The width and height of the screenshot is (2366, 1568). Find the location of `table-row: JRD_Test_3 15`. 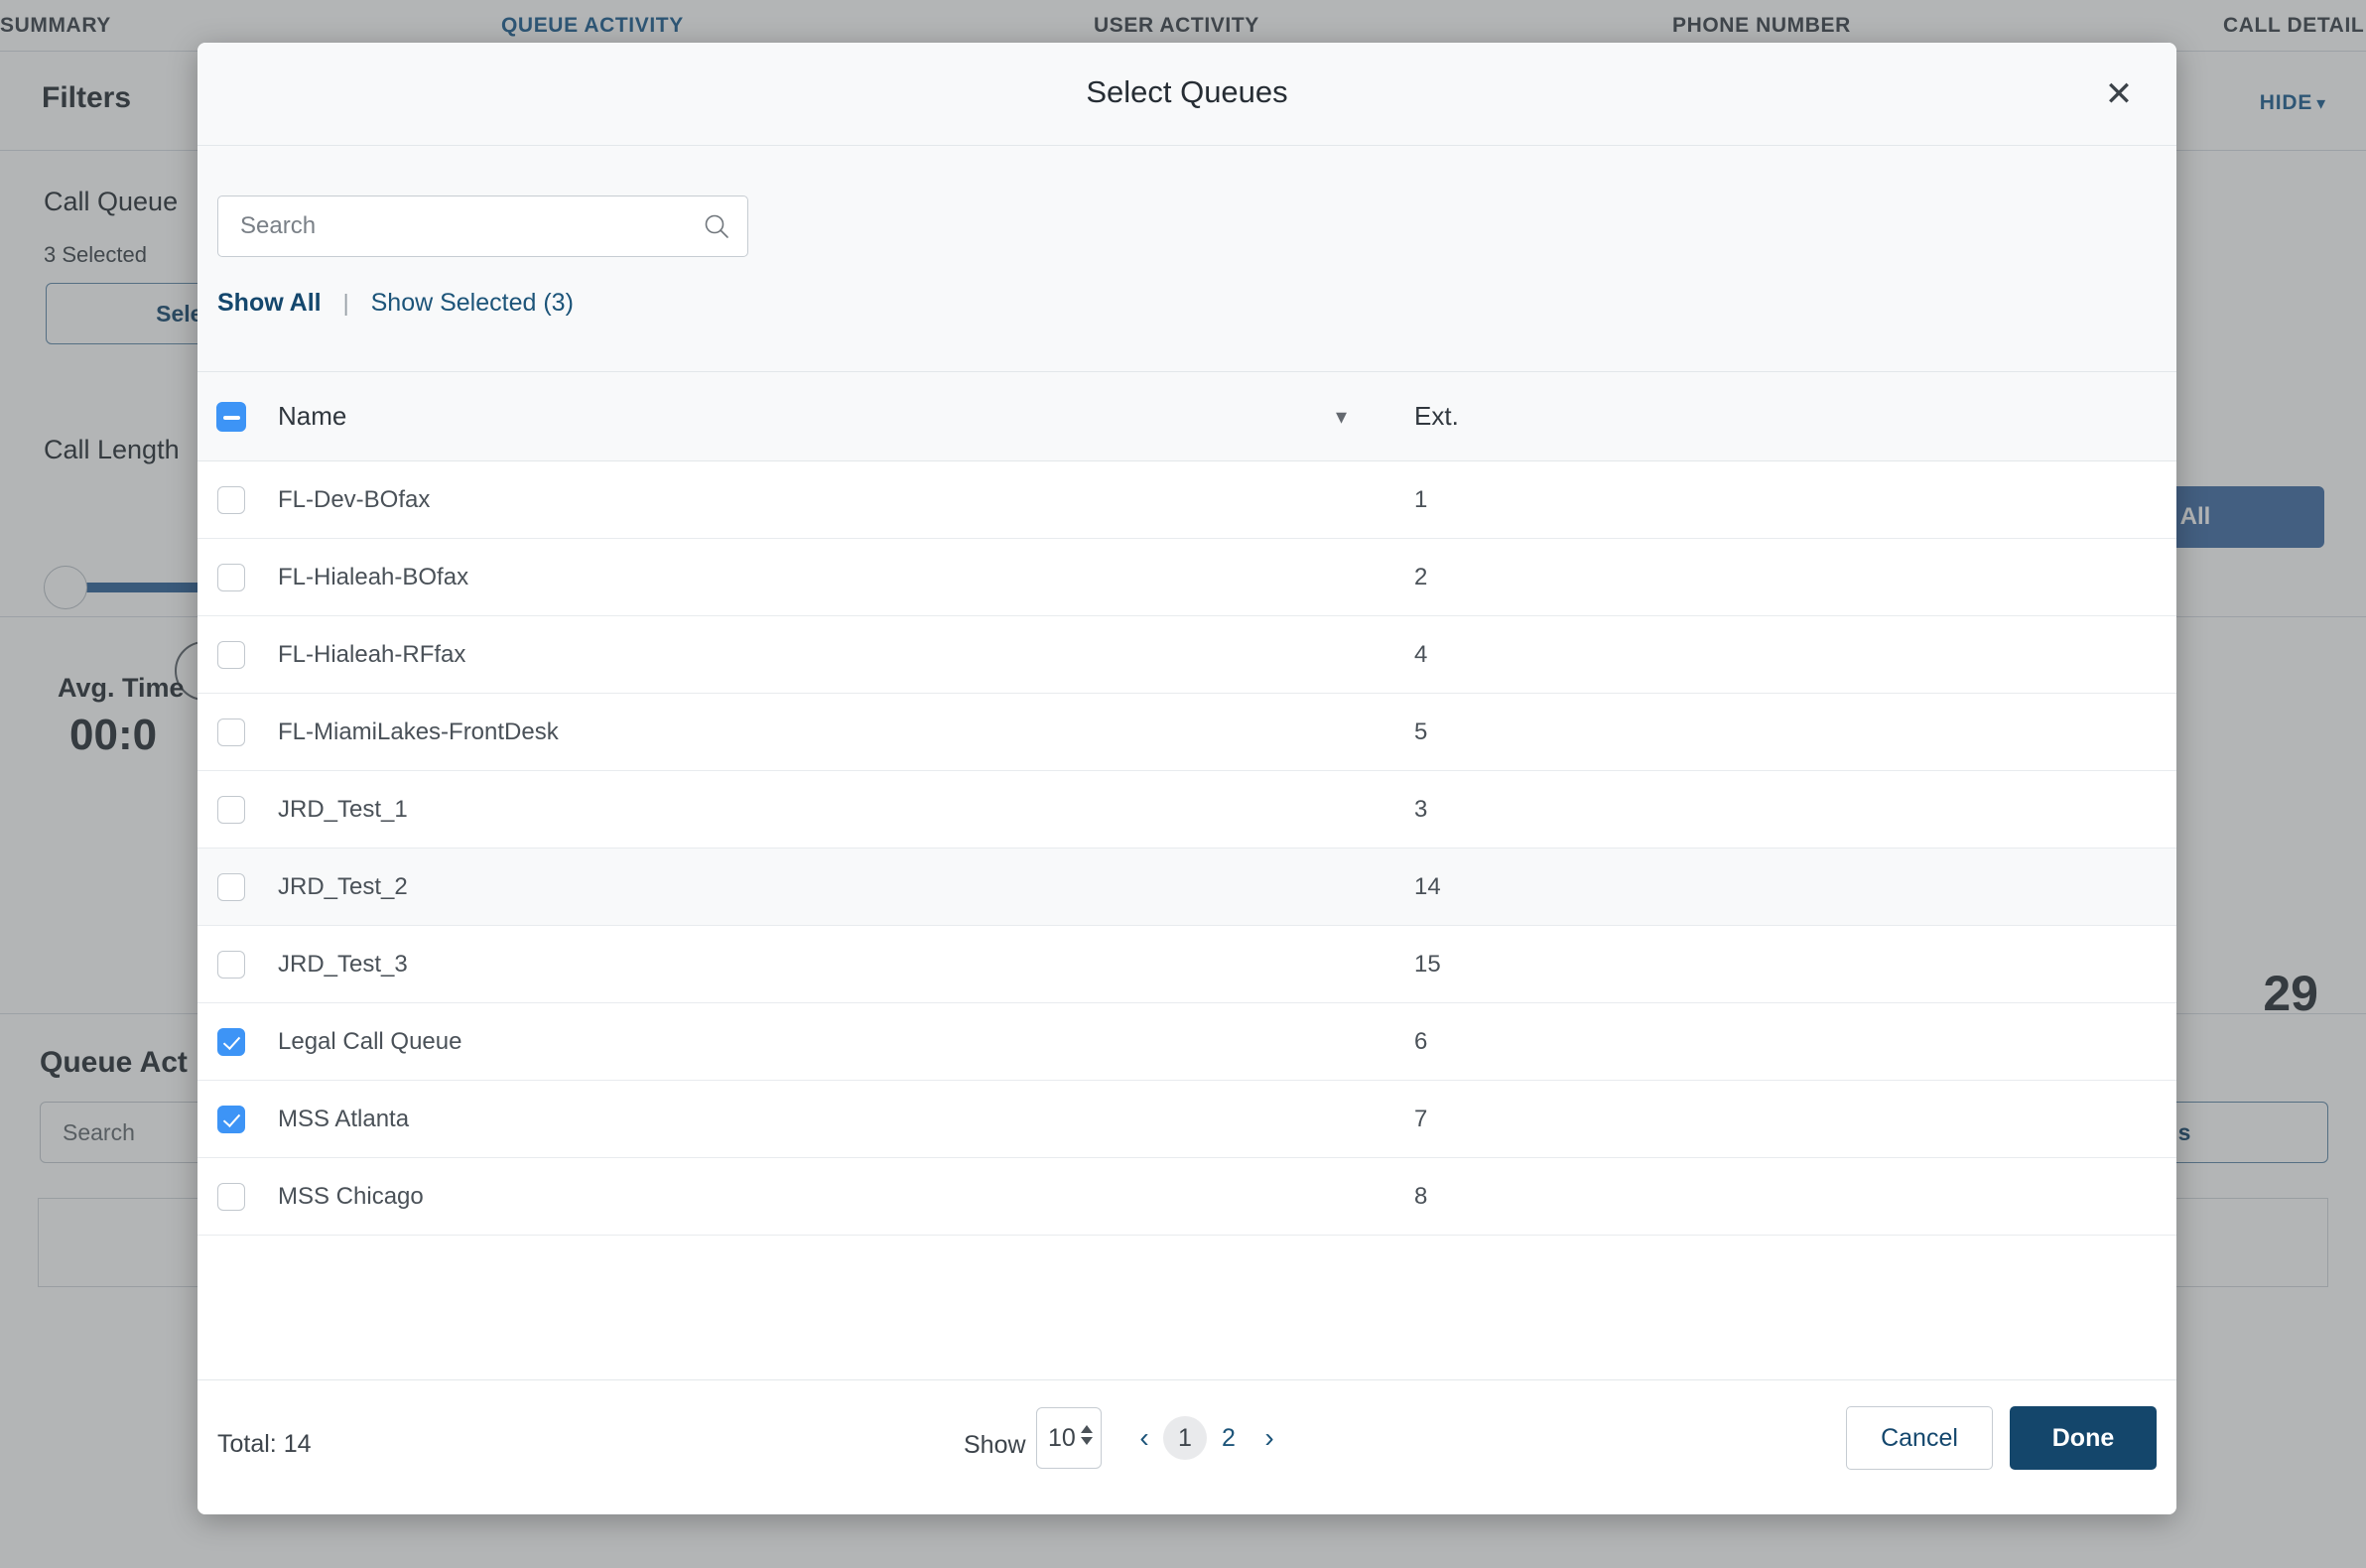

table-row: JRD_Test_3 15 is located at coordinates (1186, 964).